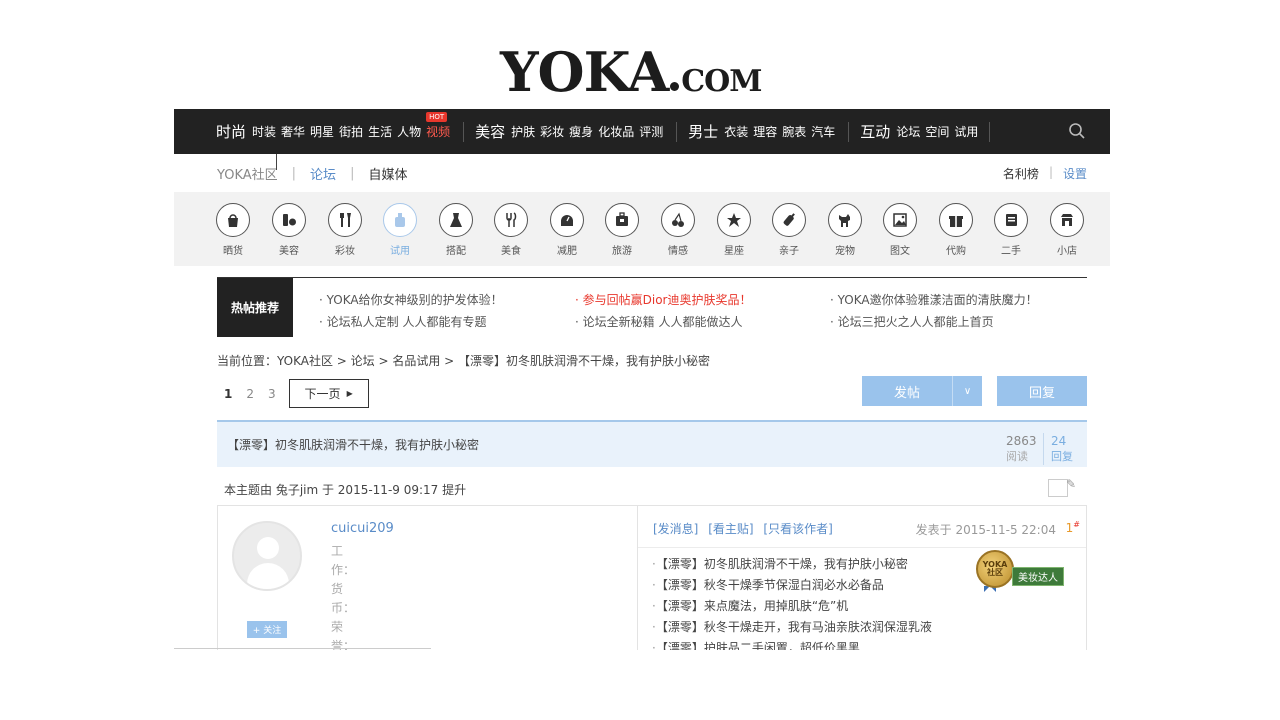  Describe the element at coordinates (267, 629) in the screenshot. I see `follow-button: + 关注` at that location.